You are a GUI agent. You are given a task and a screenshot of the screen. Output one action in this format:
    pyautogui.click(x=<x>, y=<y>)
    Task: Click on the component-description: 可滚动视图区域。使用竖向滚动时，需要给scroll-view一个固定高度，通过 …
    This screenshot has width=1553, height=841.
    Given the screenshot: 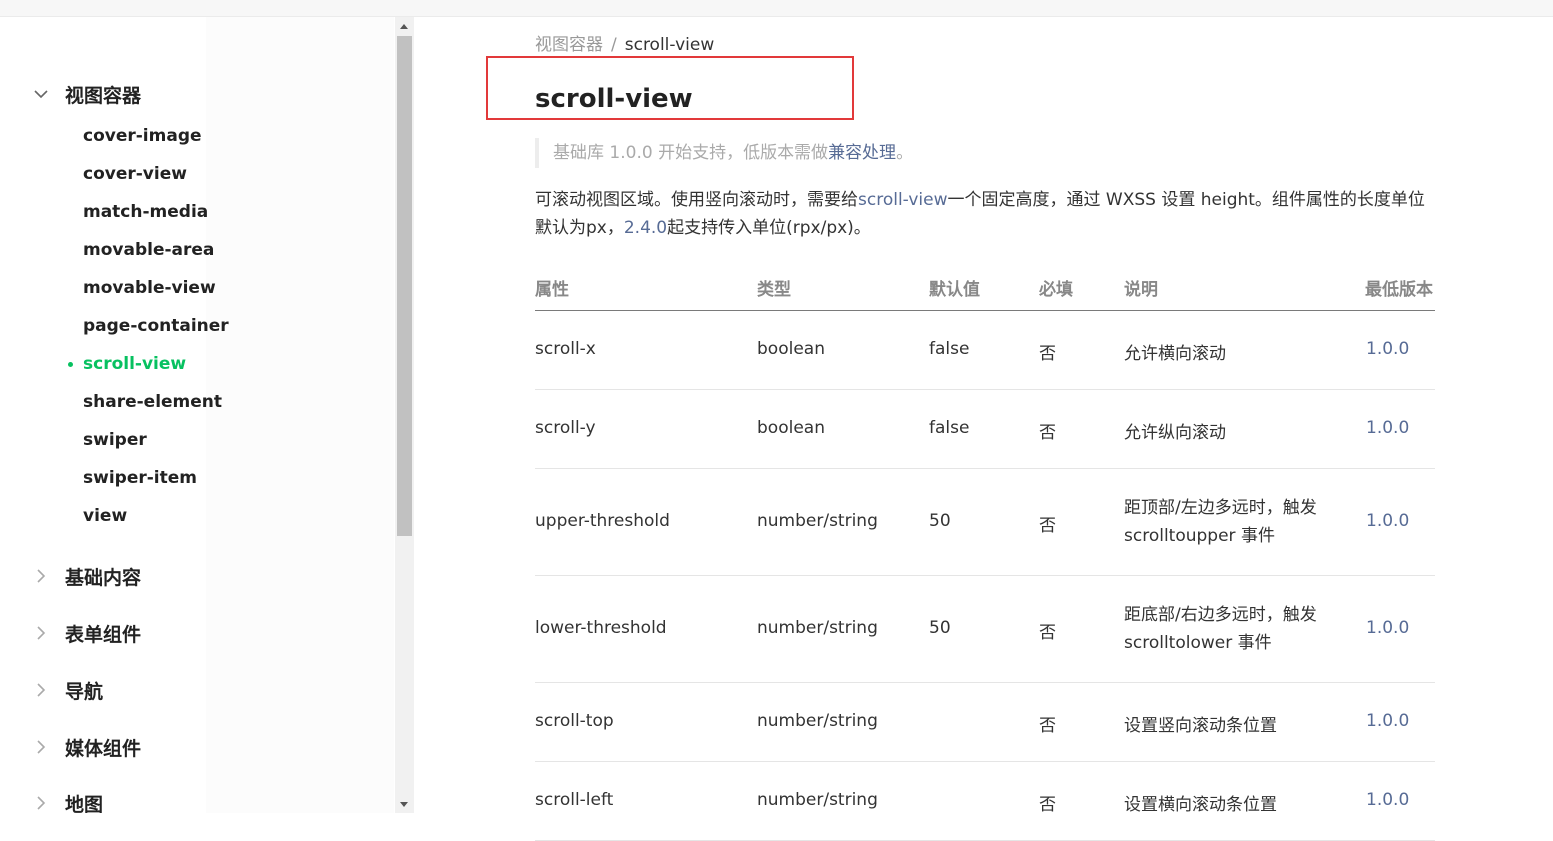 What is the action you would take?
    pyautogui.click(x=985, y=214)
    